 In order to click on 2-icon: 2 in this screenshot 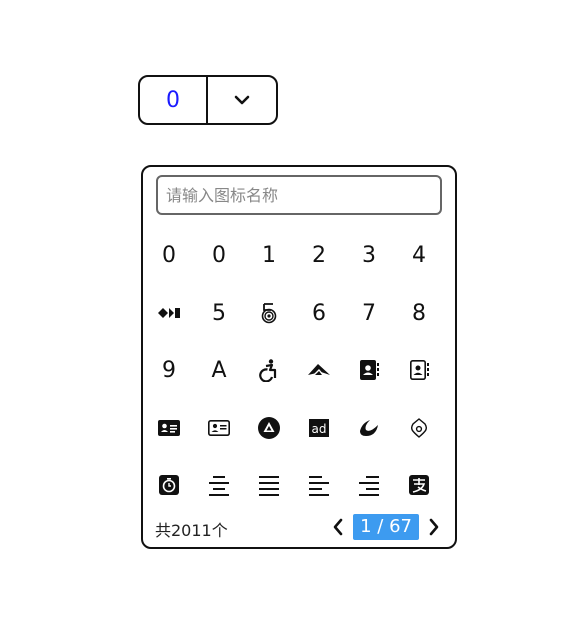, I will do `click(319, 256)`.